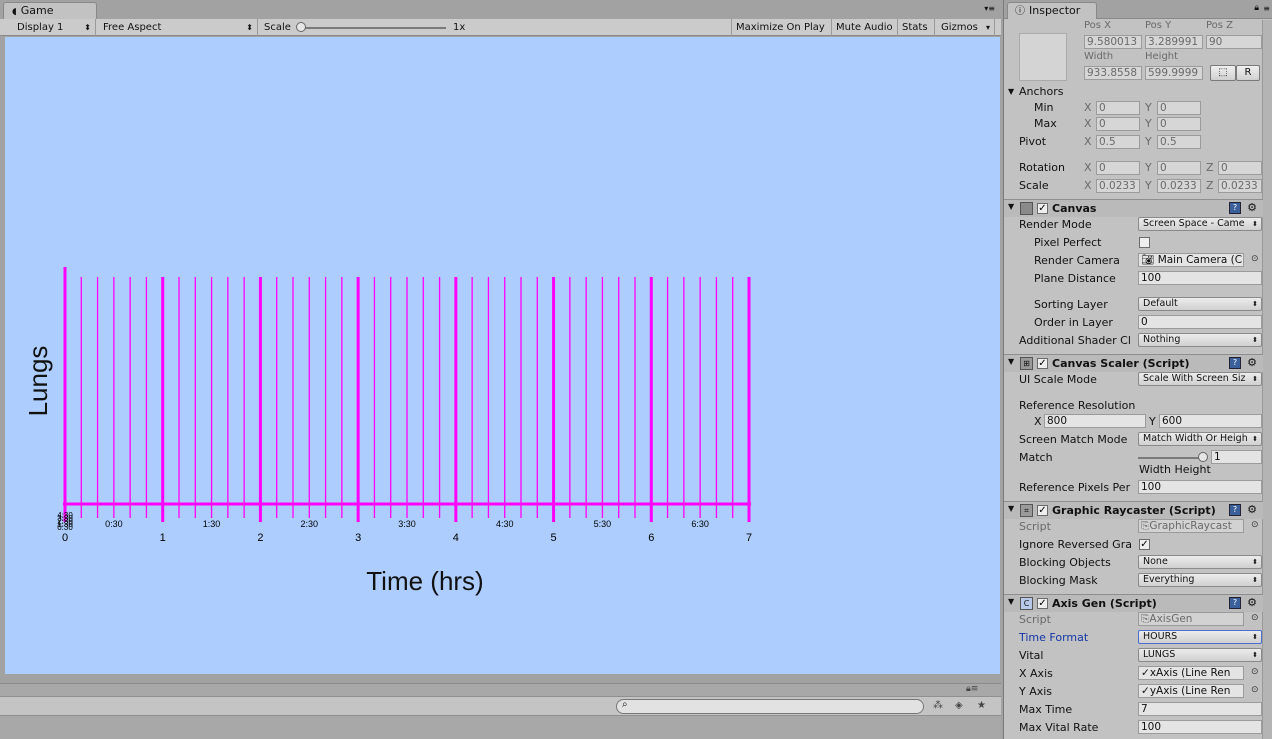 This screenshot has width=1272, height=739. Describe the element at coordinates (1148, 107) in the screenshot. I see `y-label: Y` at that location.